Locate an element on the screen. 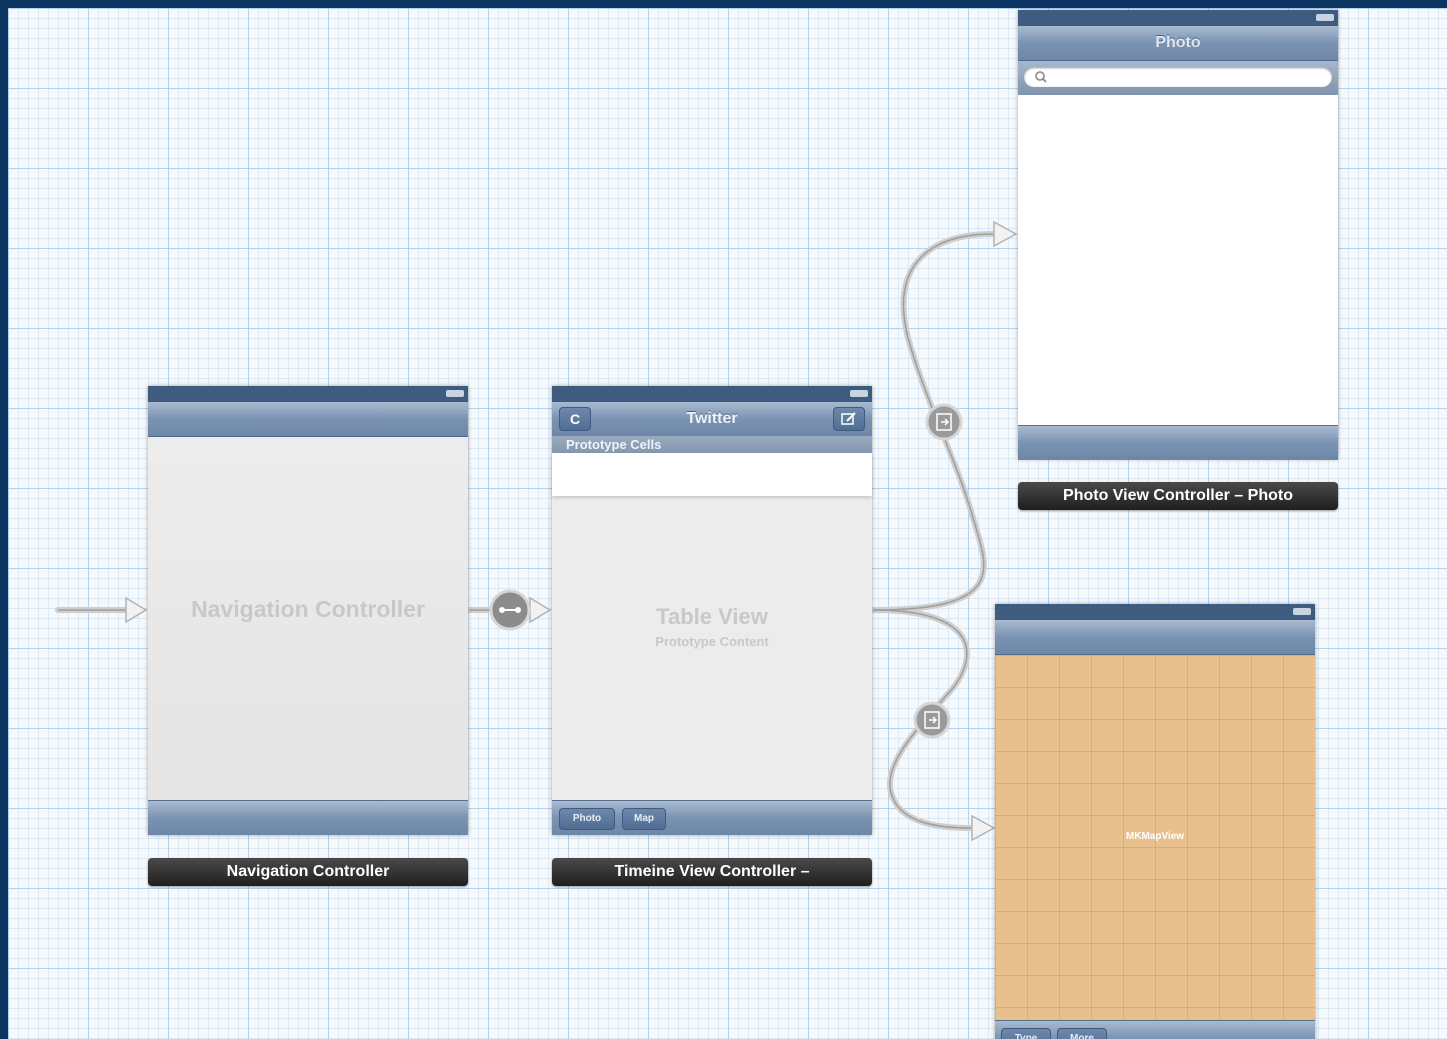  photo-view-controller-label: Photo View Controller – Photo is located at coordinates (1178, 496).